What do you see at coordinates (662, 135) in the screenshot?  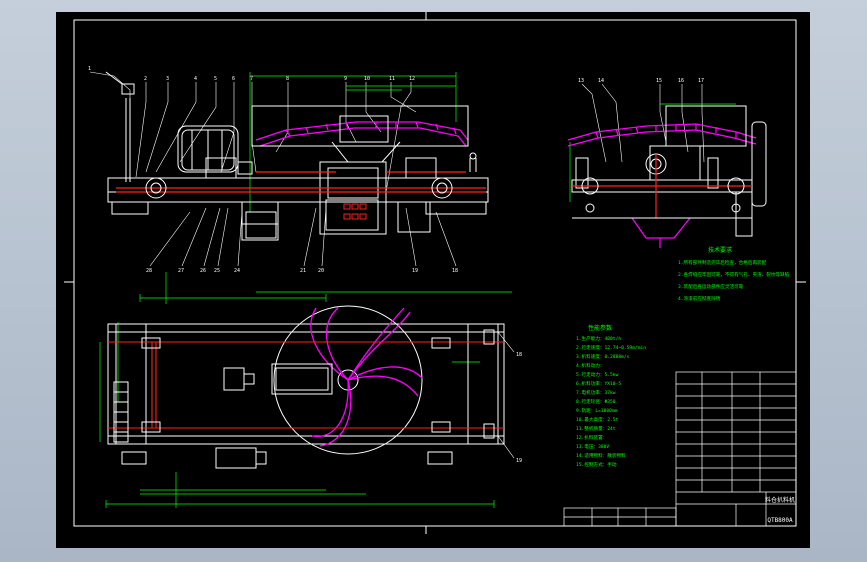 I see `rake-arms-side` at bounding box center [662, 135].